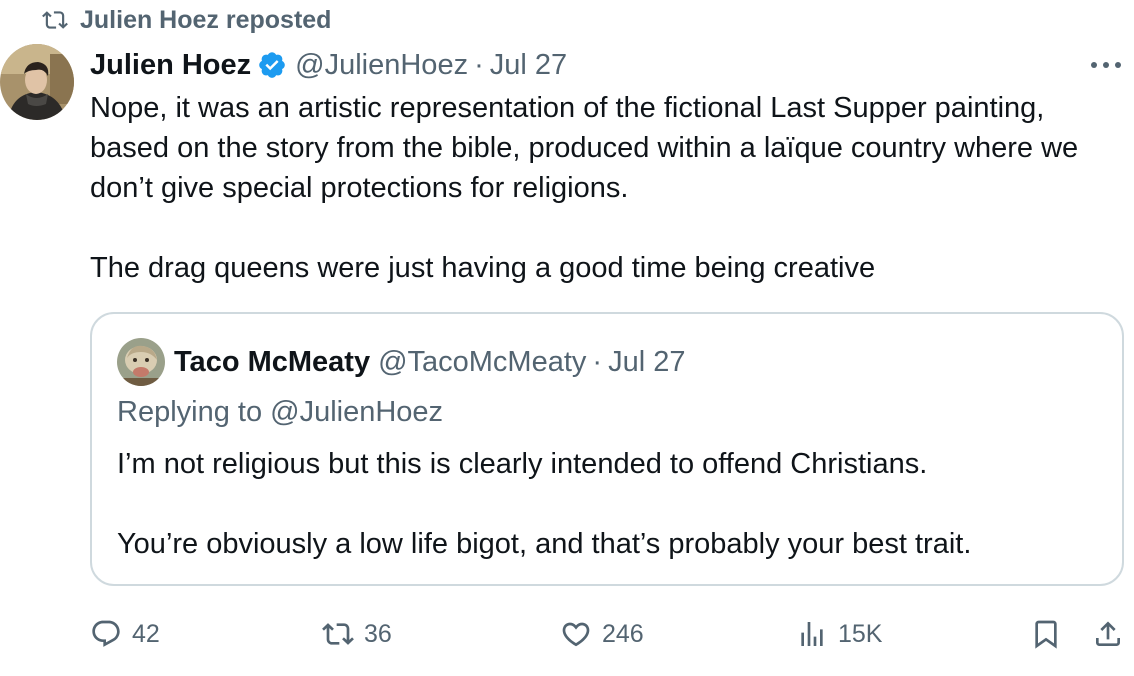 This screenshot has width=1134, height=676. I want to click on reply-icon, so click(106, 633).